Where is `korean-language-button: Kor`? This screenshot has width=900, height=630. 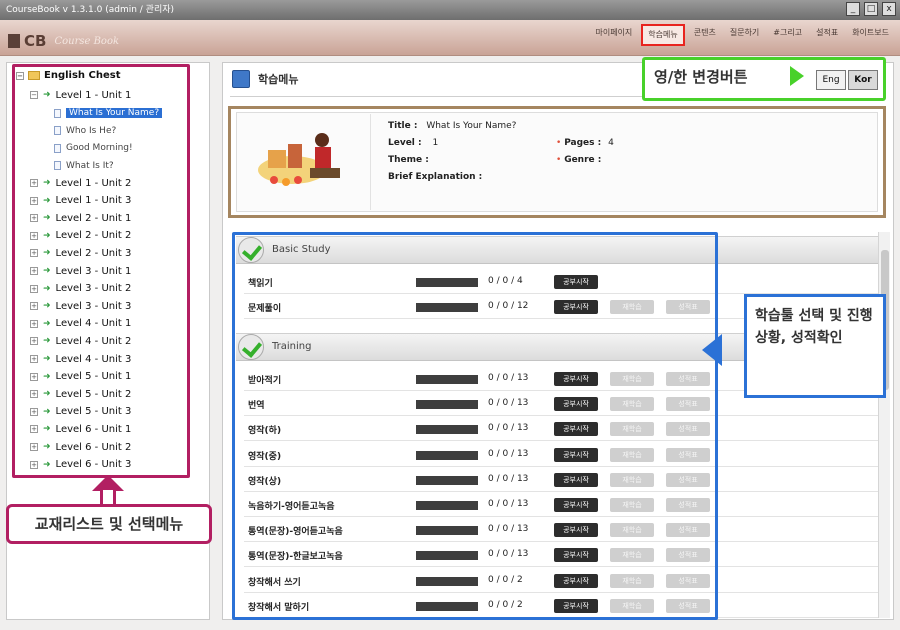 korean-language-button: Kor is located at coordinates (863, 80).